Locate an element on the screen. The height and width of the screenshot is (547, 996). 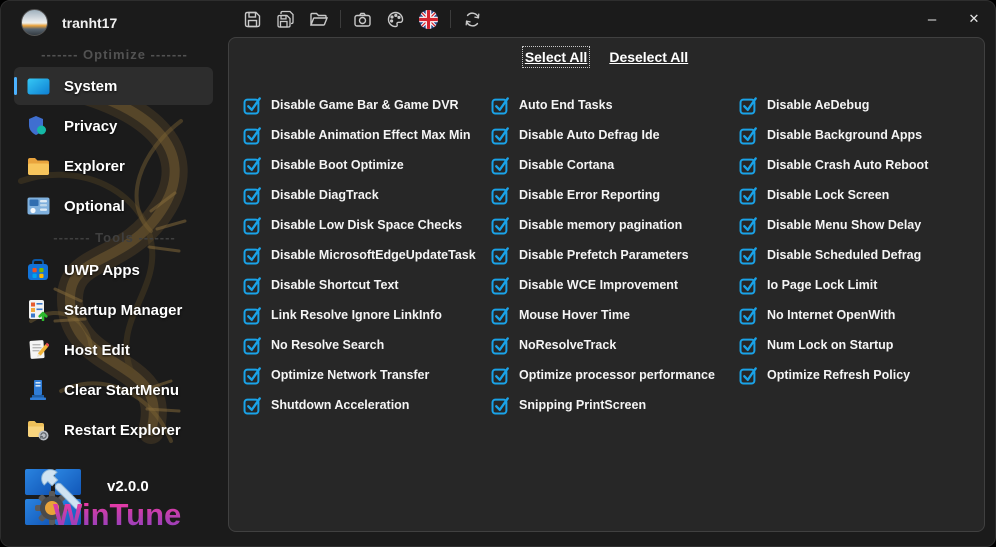
screenshot-camera-button is located at coordinates (362, 19).